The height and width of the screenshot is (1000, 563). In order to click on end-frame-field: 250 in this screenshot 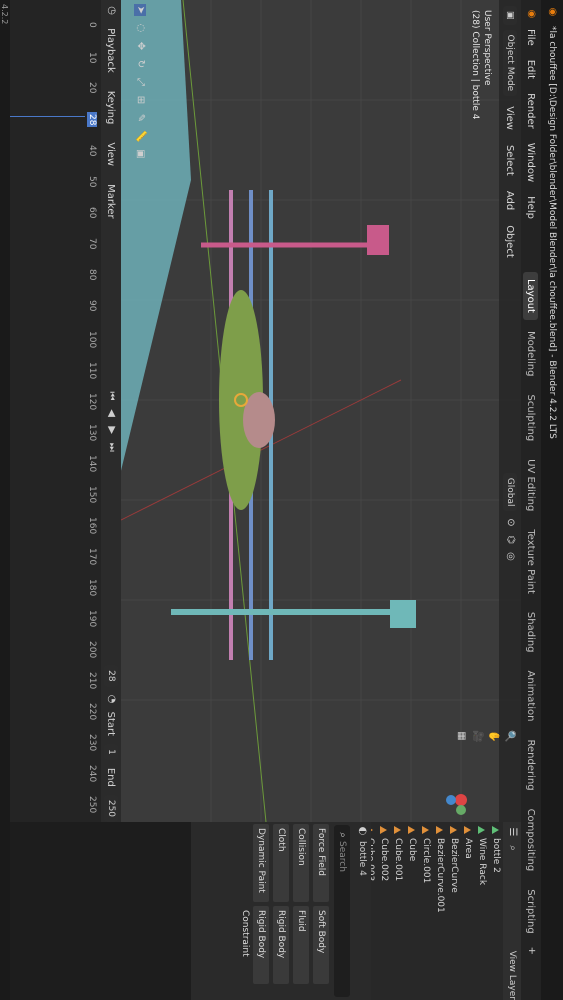, I will do `click(111, 808)`.